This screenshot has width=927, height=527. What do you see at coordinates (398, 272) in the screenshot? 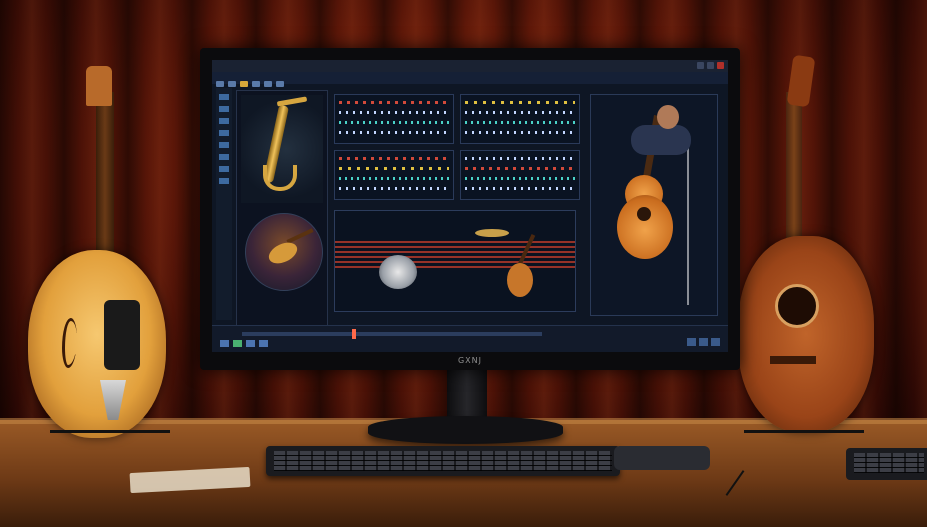
I see `drum-icon` at bounding box center [398, 272].